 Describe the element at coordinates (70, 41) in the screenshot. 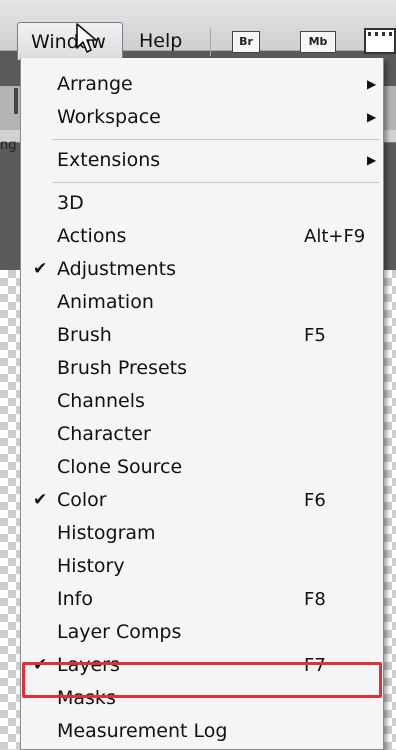

I see `menu-window: Window` at that location.